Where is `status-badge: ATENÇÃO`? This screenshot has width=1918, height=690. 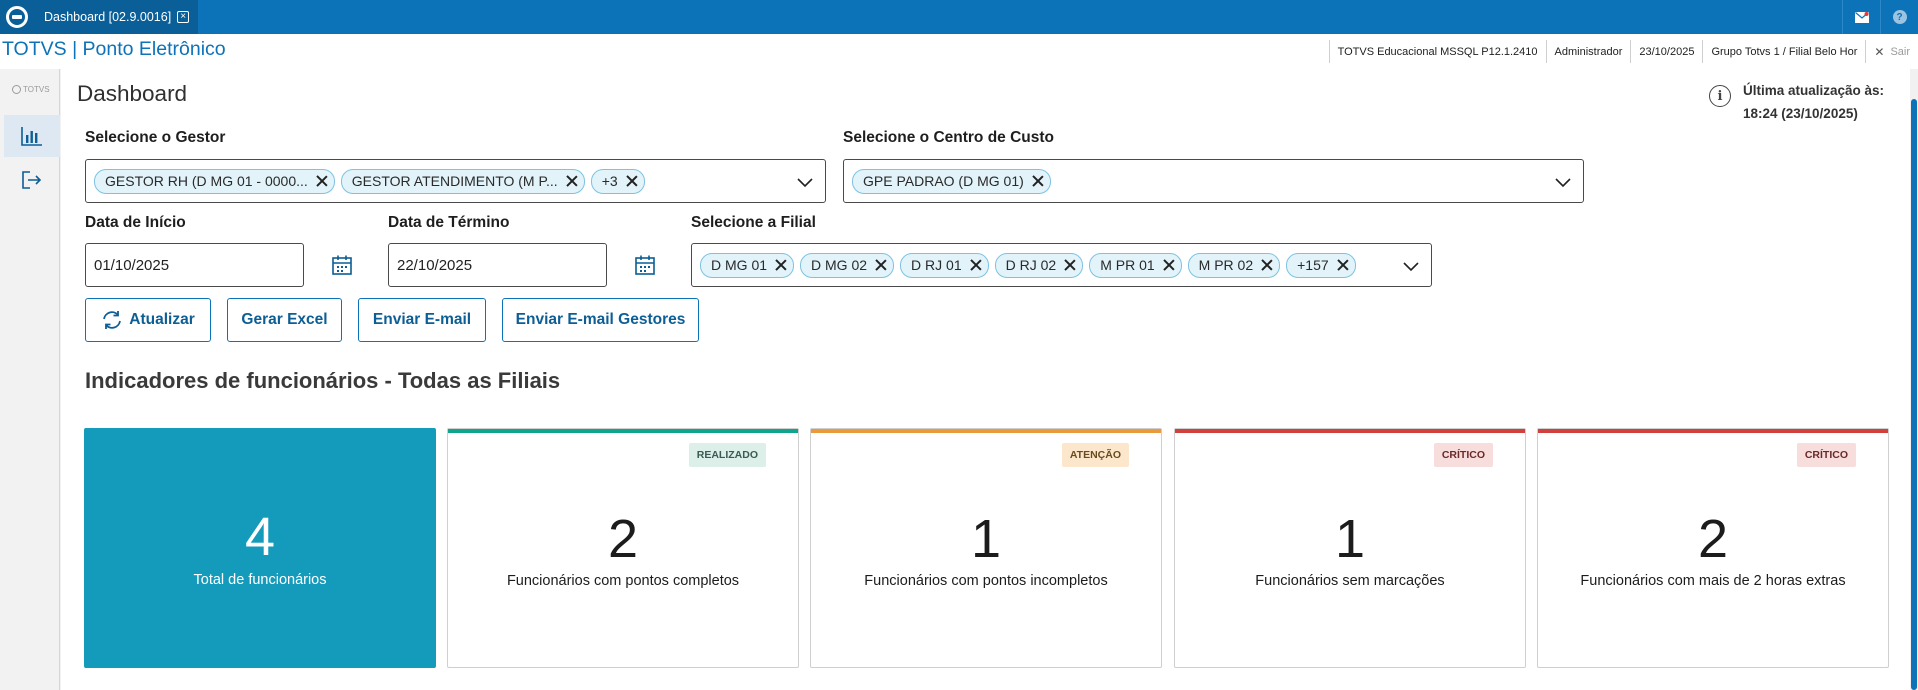 status-badge: ATENÇÃO is located at coordinates (1095, 455).